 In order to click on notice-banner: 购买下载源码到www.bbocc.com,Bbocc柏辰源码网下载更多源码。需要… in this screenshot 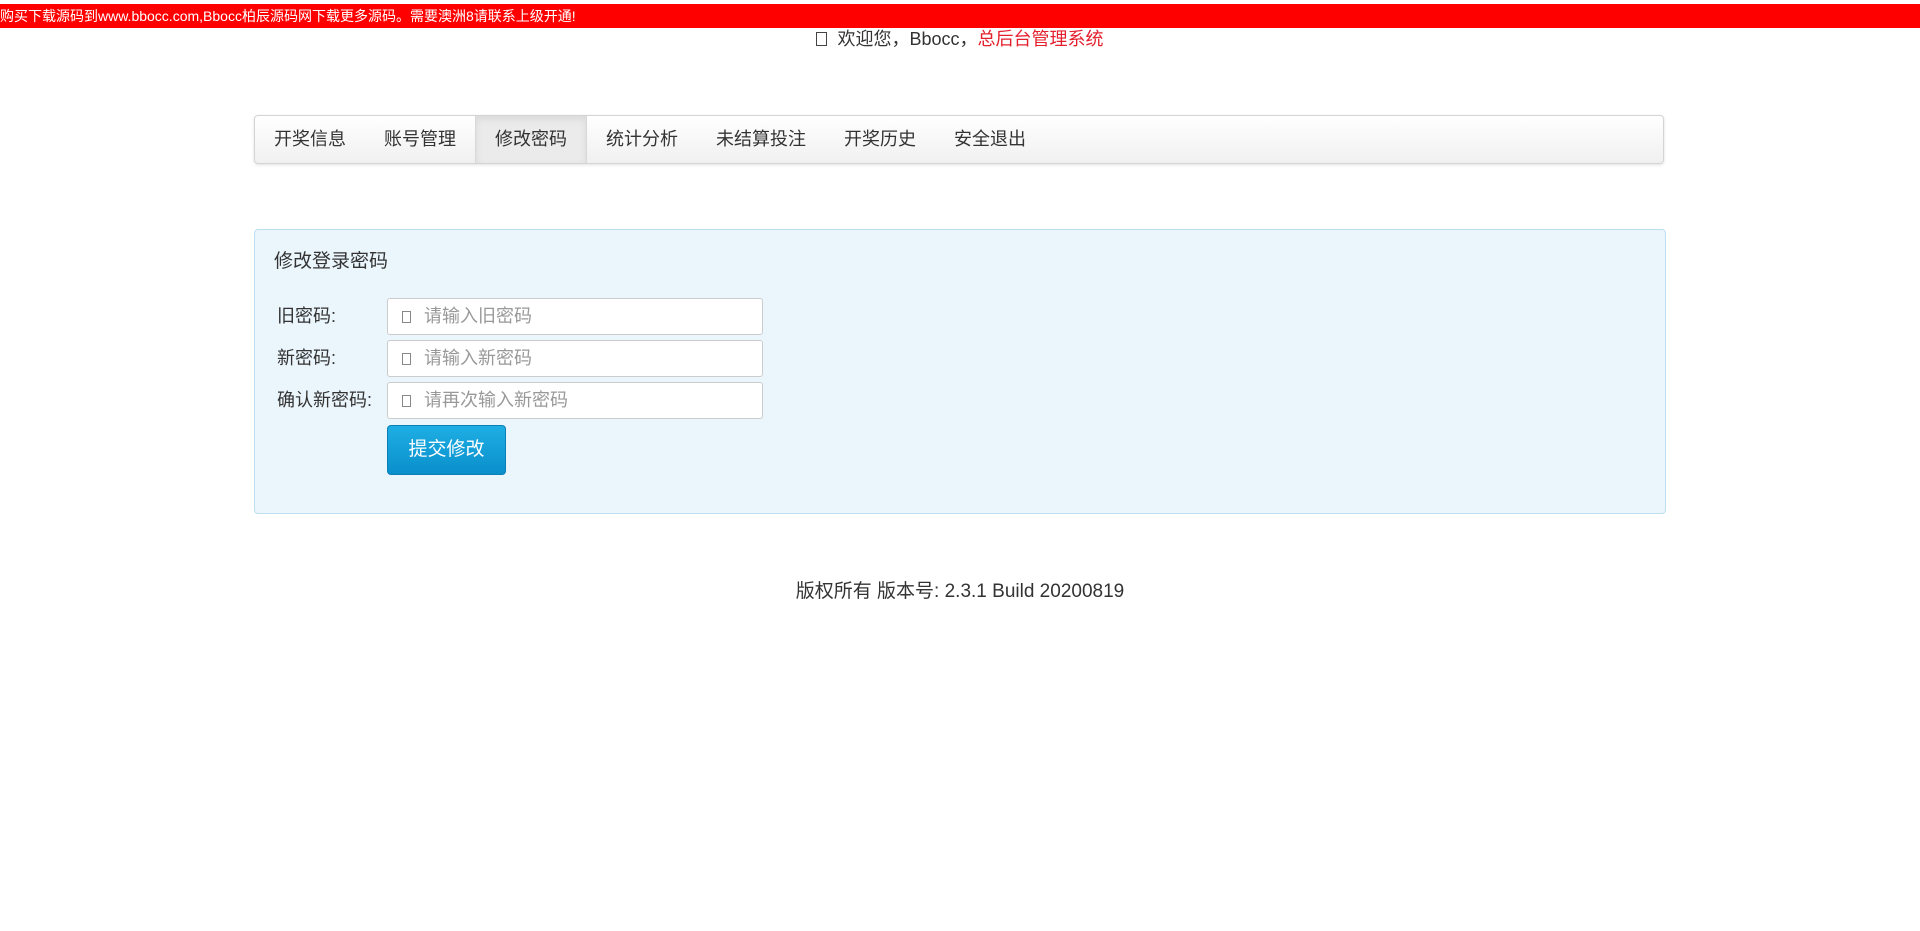, I will do `click(960, 16)`.